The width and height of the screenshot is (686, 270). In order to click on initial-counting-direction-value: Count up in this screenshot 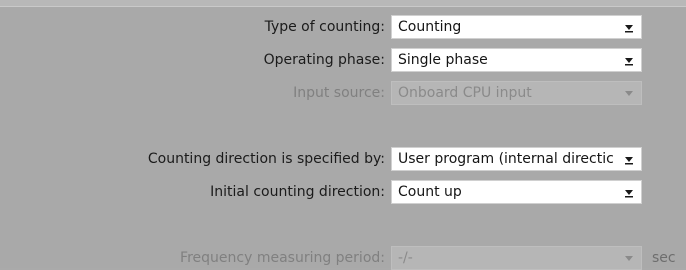, I will do `click(430, 192)`.